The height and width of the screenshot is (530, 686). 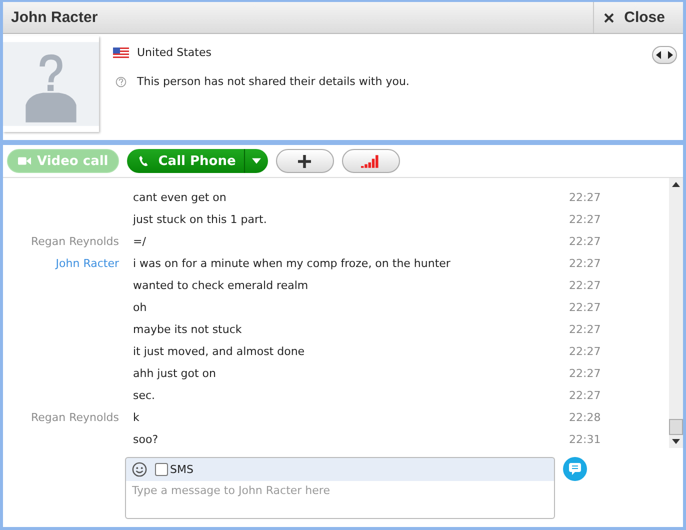 I want to click on phone-icon, so click(x=143, y=161).